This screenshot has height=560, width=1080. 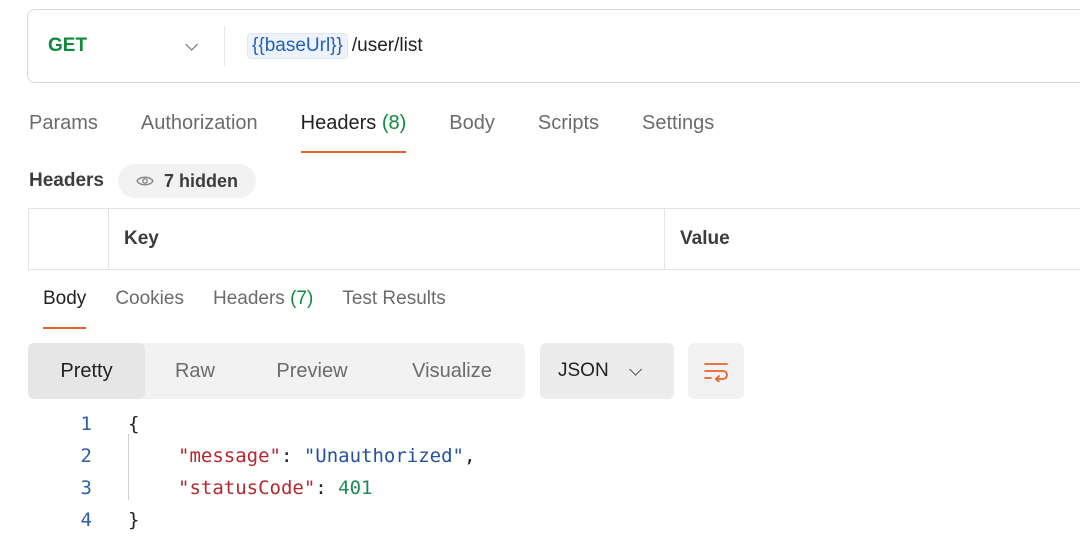 I want to click on tab-response-headers: Headers (7), so click(x=263, y=307).